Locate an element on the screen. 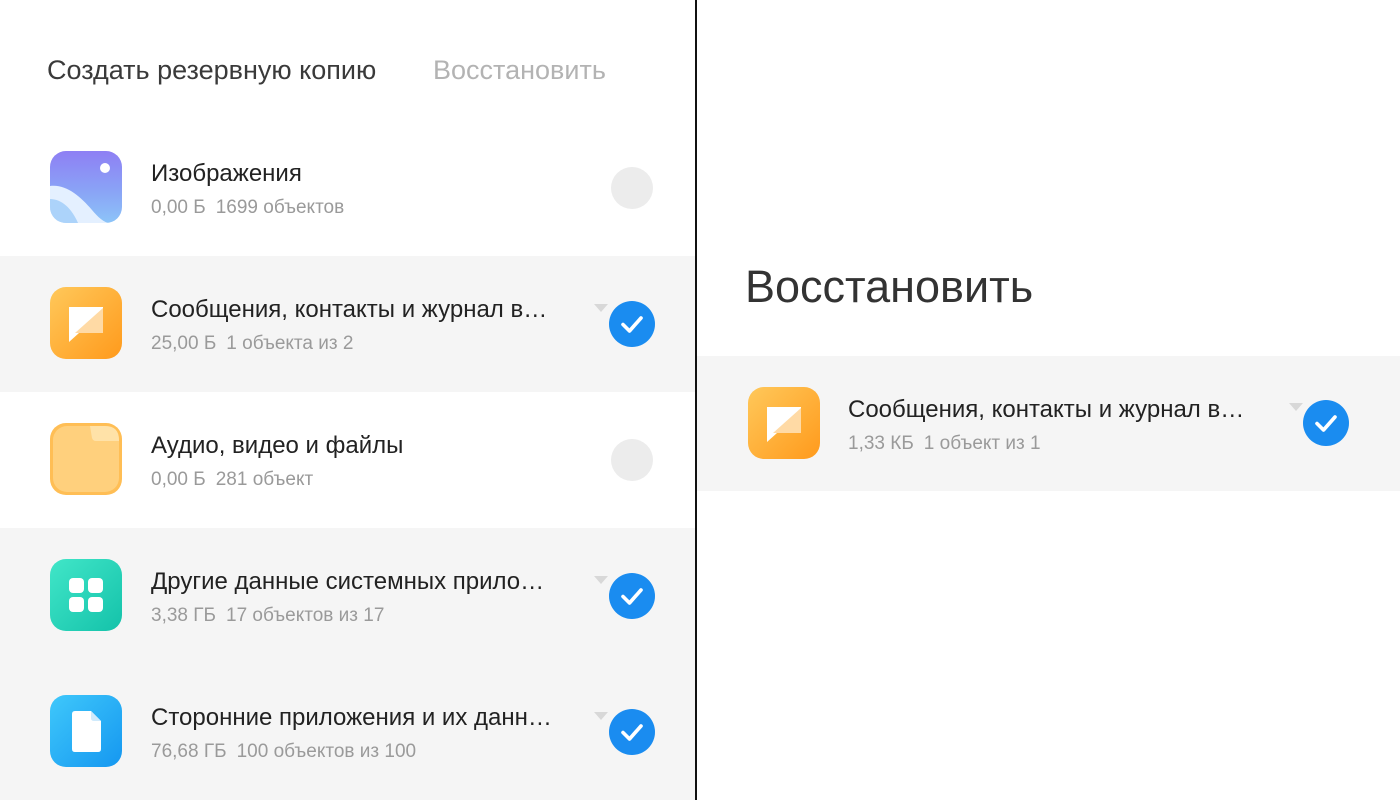  item-subtitle: 1,33 КБ 1 объект из 1 is located at coordinates (944, 444).